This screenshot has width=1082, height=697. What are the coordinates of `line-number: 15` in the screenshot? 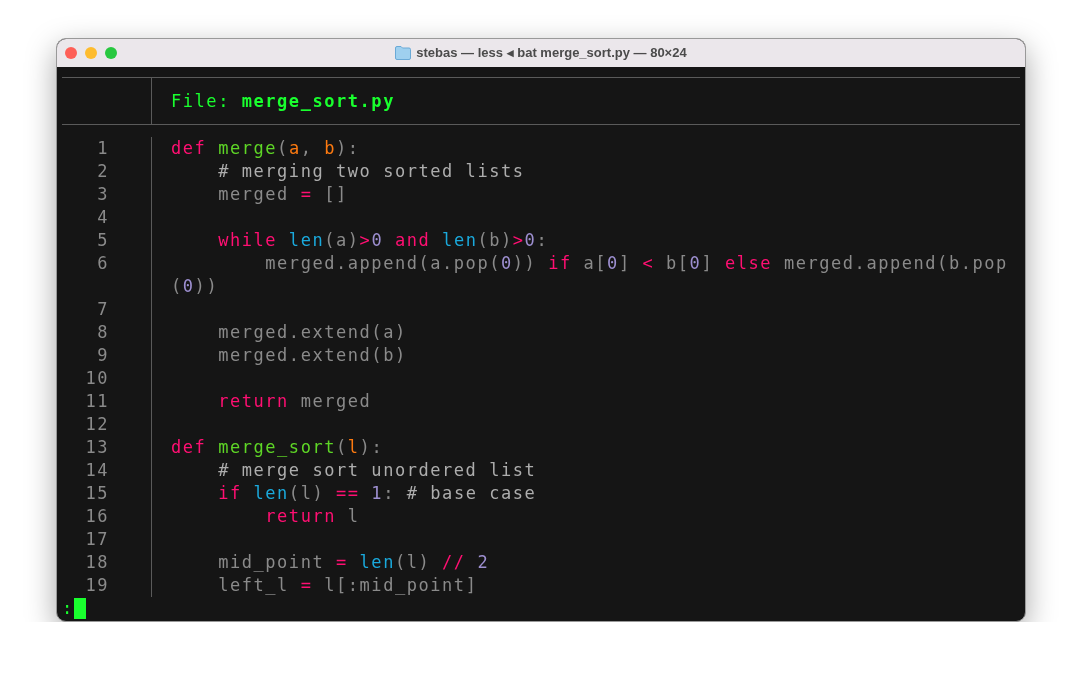 It's located at (97, 493).